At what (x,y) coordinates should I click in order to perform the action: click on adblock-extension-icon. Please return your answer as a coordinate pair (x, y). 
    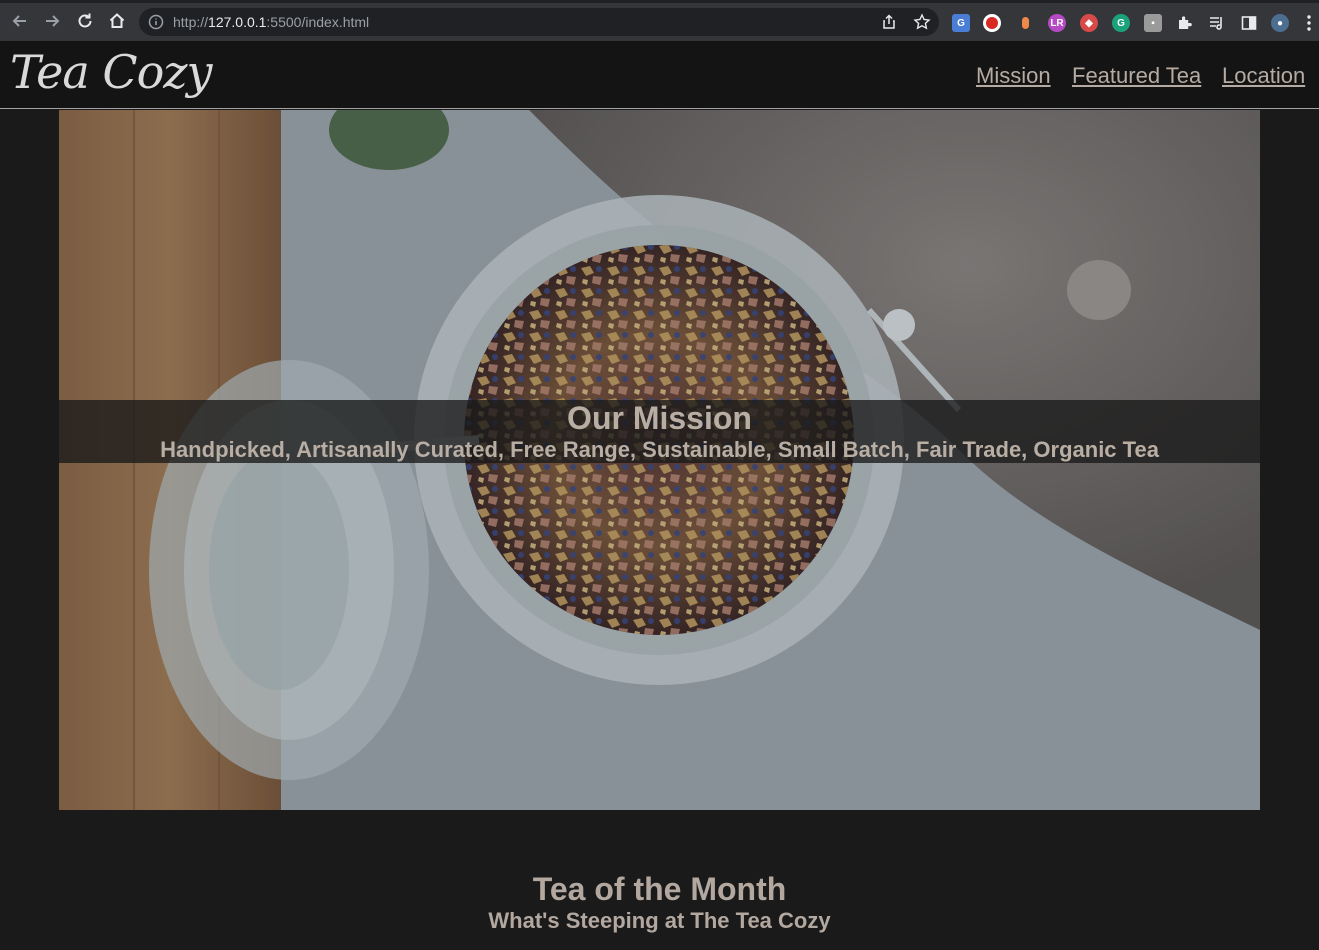
    Looking at the image, I should click on (992, 23).